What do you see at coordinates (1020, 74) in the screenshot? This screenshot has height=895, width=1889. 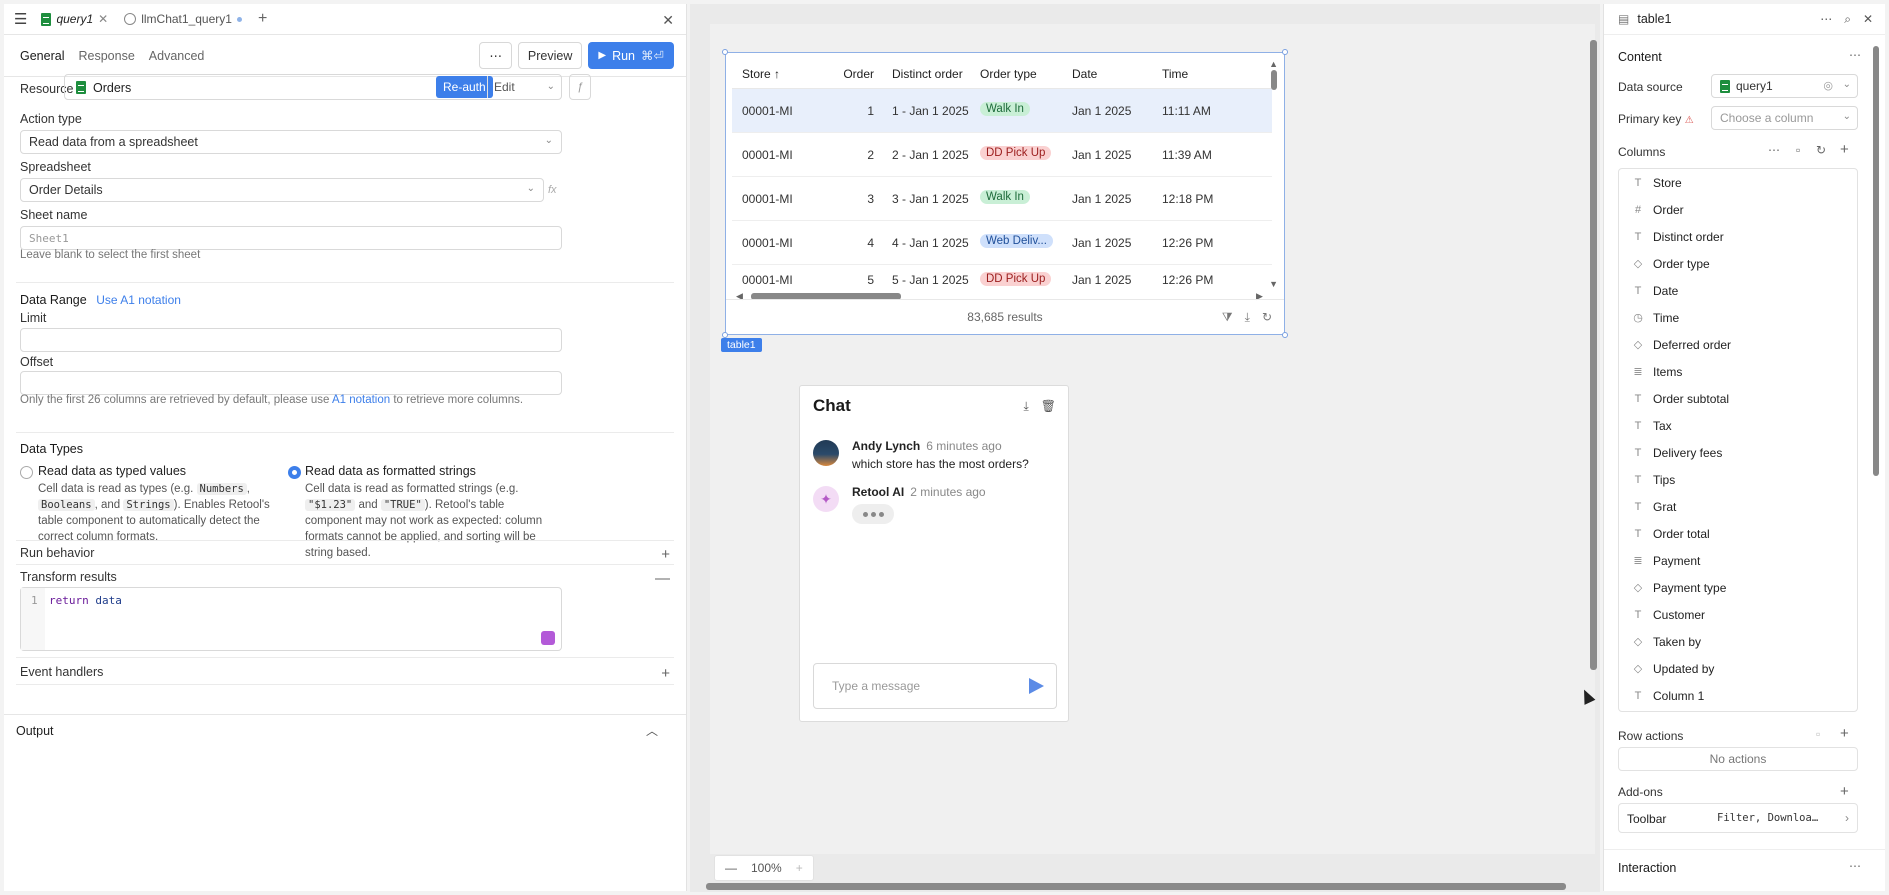 I see `column-header-order-type: Order type` at bounding box center [1020, 74].